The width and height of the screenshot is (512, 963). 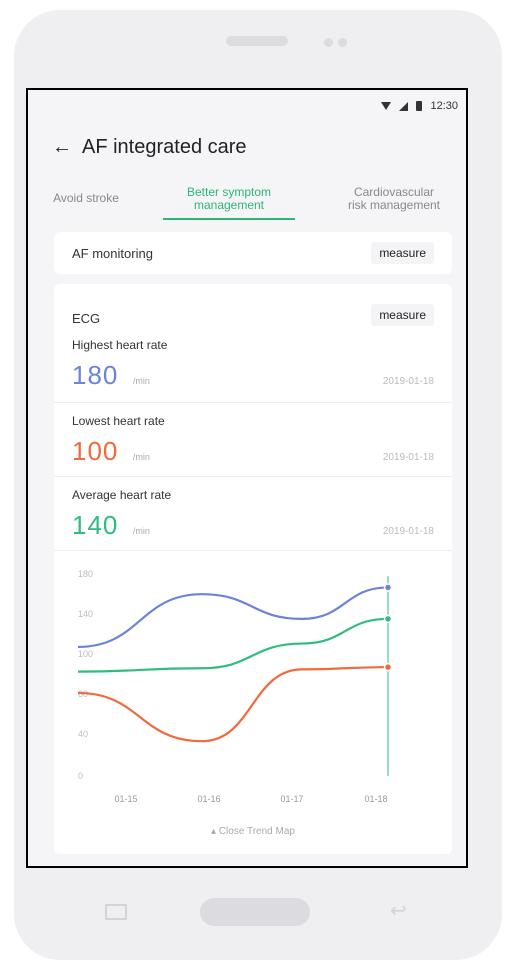 I want to click on y-tick-label: 140, so click(x=85, y=614).